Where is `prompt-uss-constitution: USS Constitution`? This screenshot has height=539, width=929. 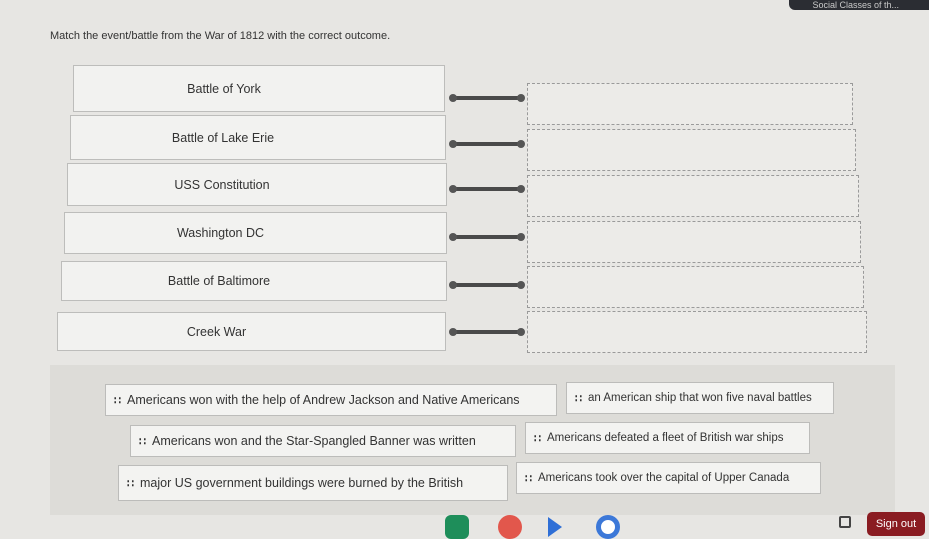 prompt-uss-constitution: USS Constitution is located at coordinates (257, 184).